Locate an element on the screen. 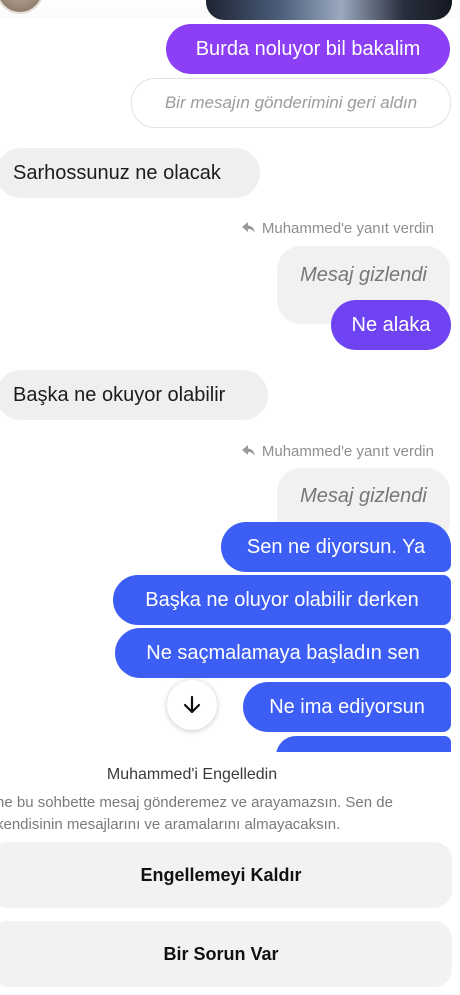 Image resolution: width=460 pixels, height=995 pixels. scroll-to-bottom-button is located at coordinates (192, 705).